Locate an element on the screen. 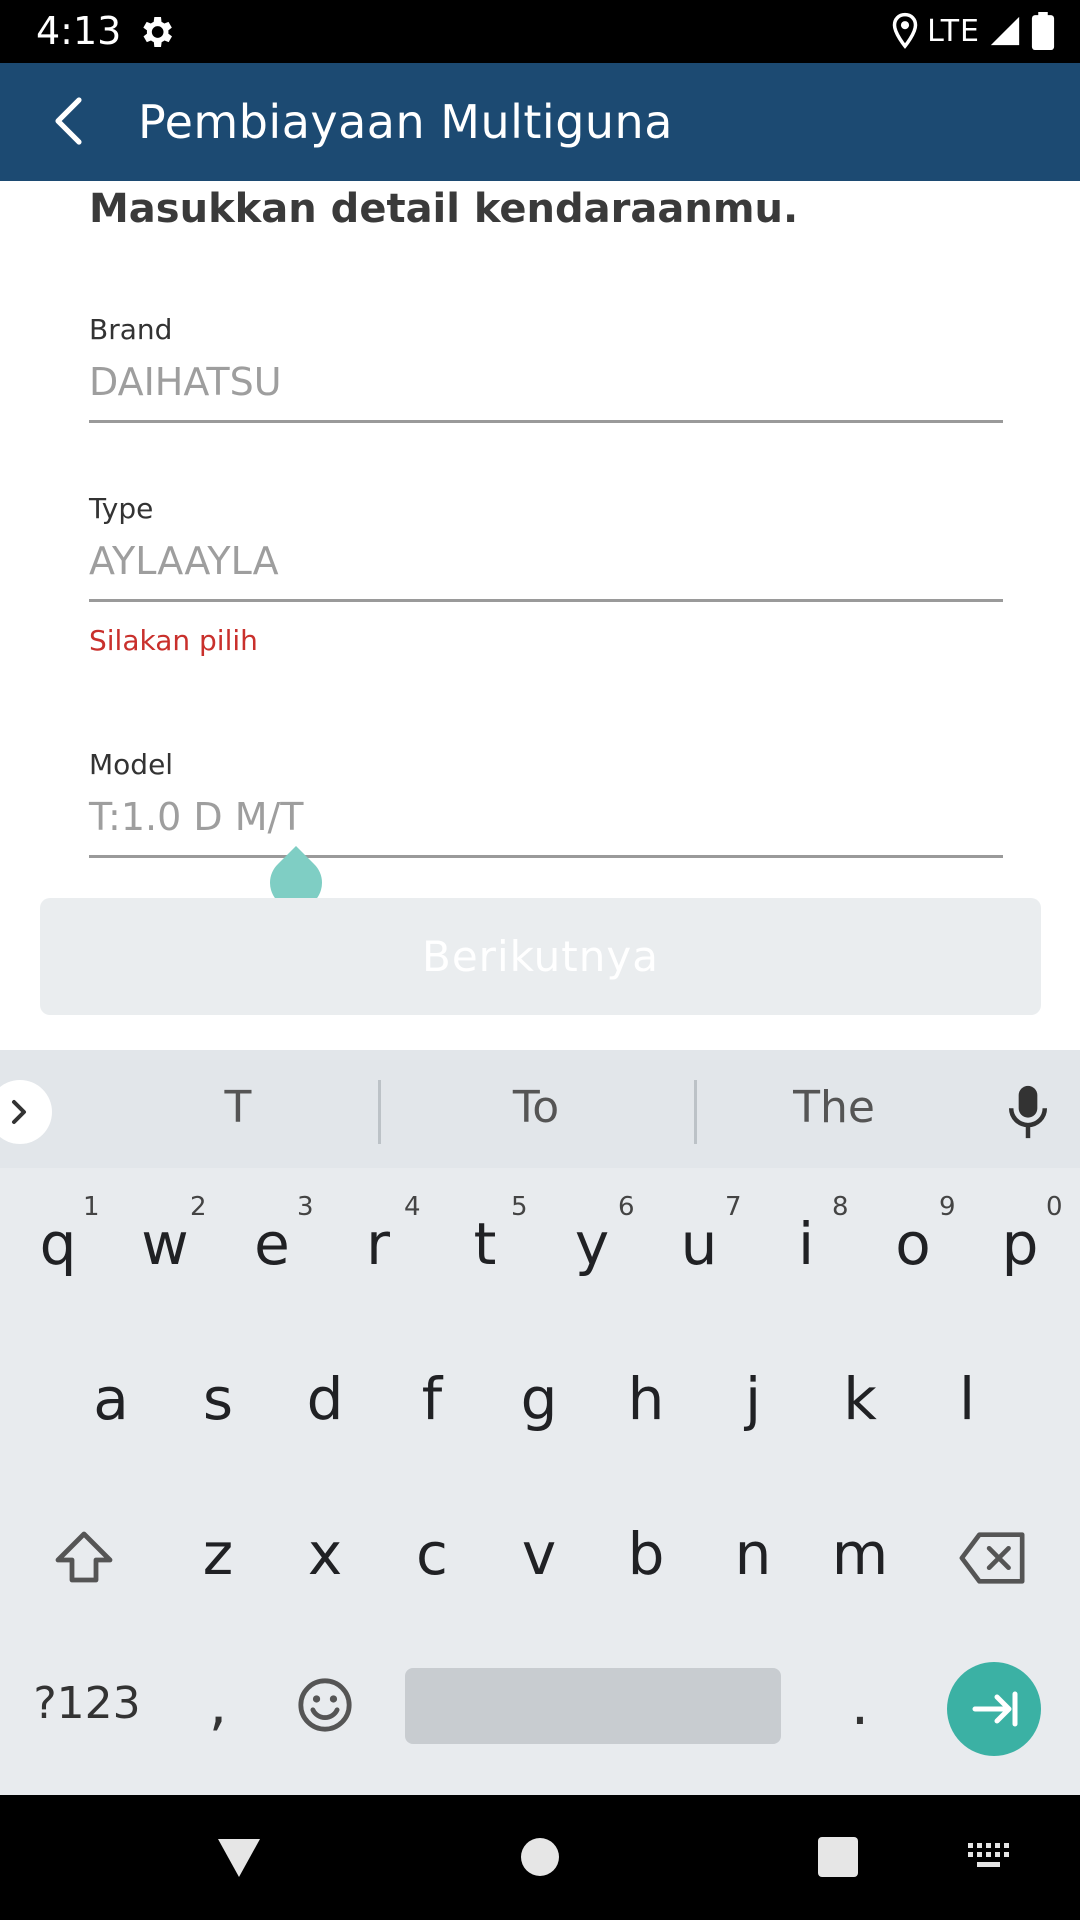 The height and width of the screenshot is (1920, 1080). key-l: l is located at coordinates (967, 1399).